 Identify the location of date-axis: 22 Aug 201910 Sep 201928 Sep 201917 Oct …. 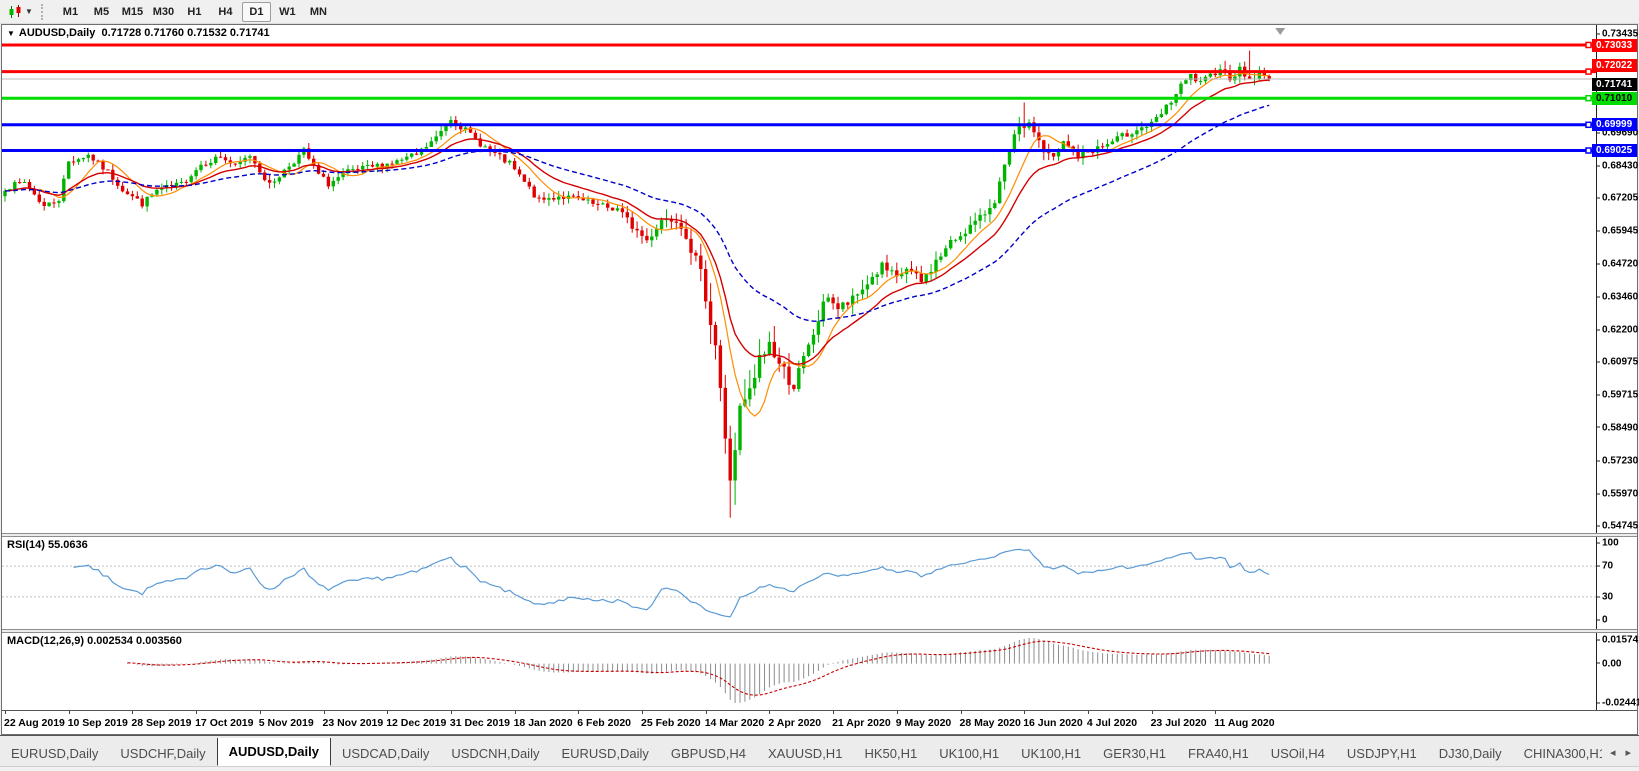
(819, 722).